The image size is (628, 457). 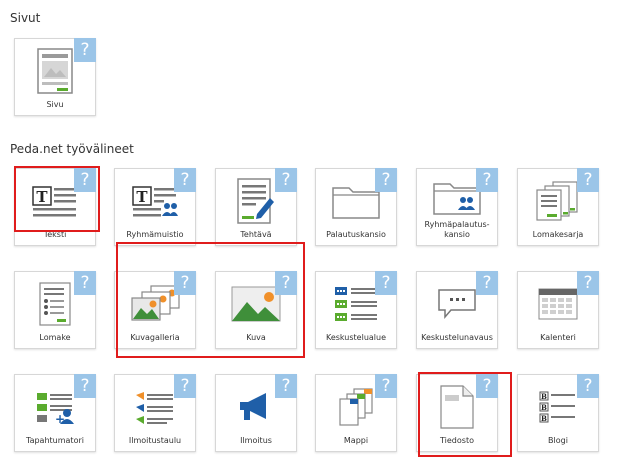 What do you see at coordinates (155, 234) in the screenshot?
I see `tile-label: Ryhmämuistio` at bounding box center [155, 234].